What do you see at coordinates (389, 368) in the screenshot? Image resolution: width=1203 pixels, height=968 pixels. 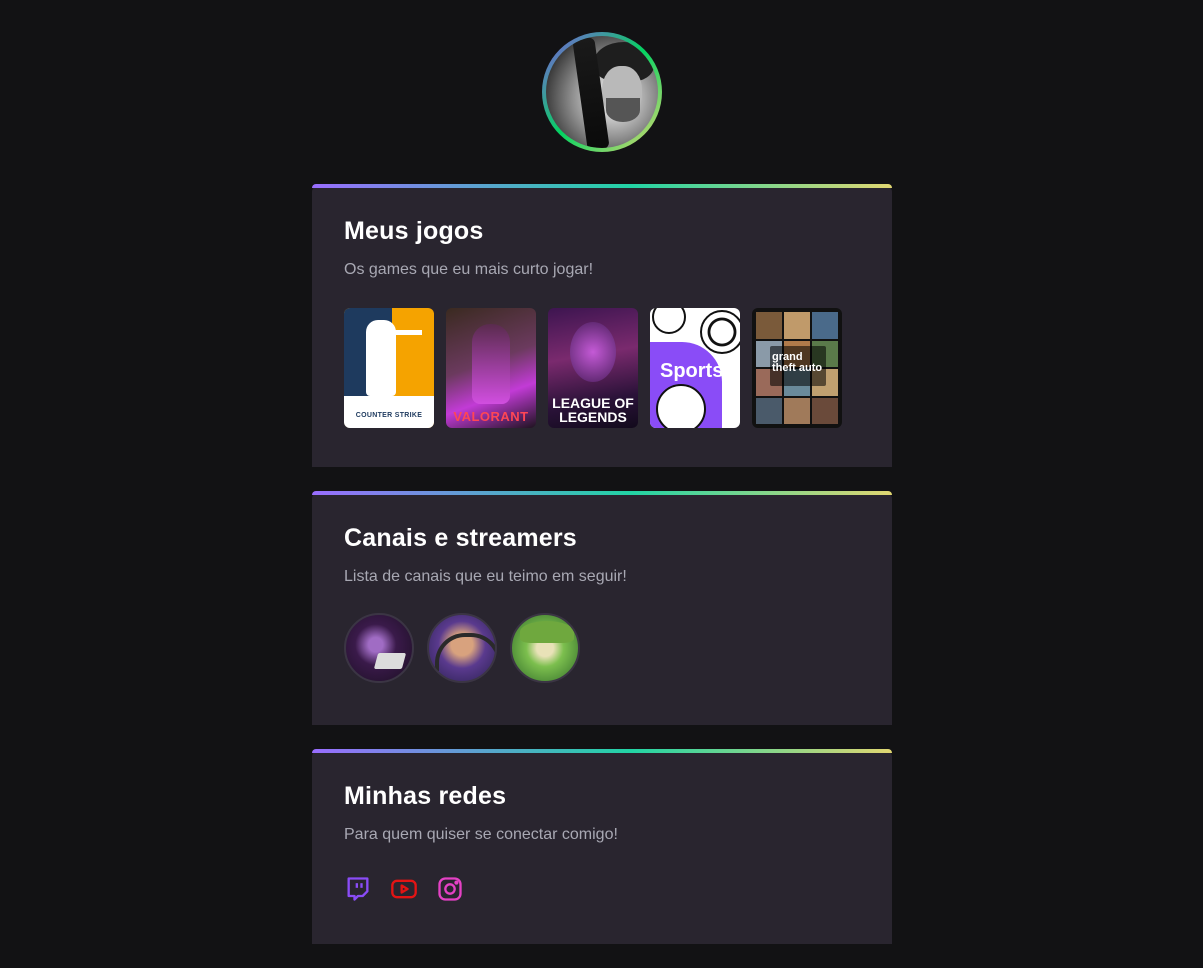 I see `game-counter-strike: COUNTER STRIKE` at bounding box center [389, 368].